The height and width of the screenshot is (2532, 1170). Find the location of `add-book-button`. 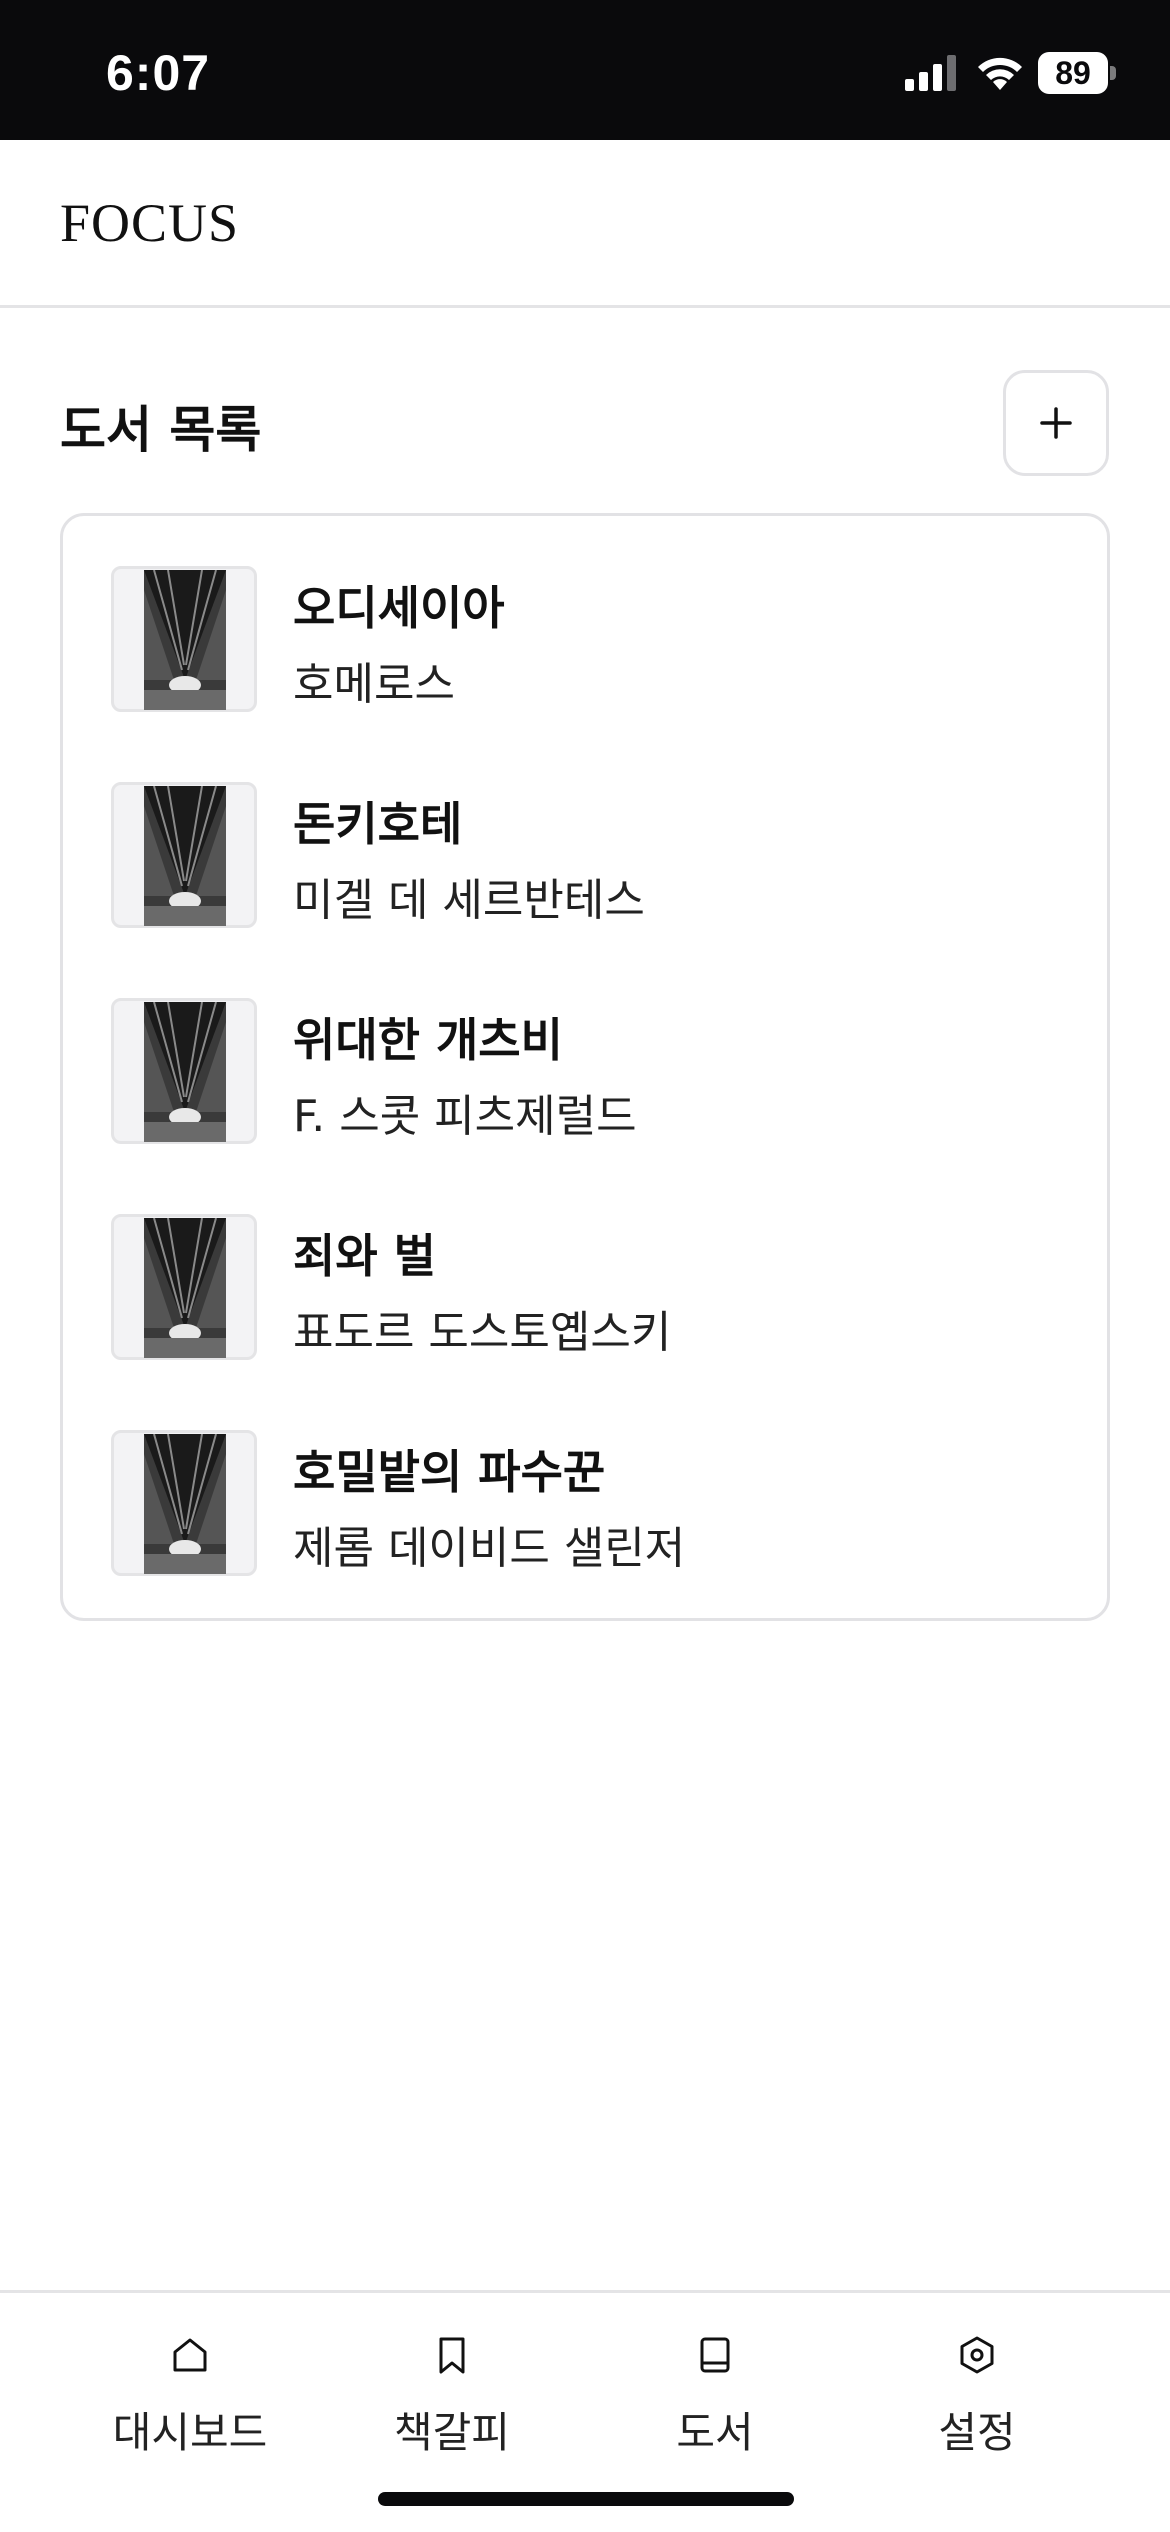

add-book-button is located at coordinates (1056, 423).